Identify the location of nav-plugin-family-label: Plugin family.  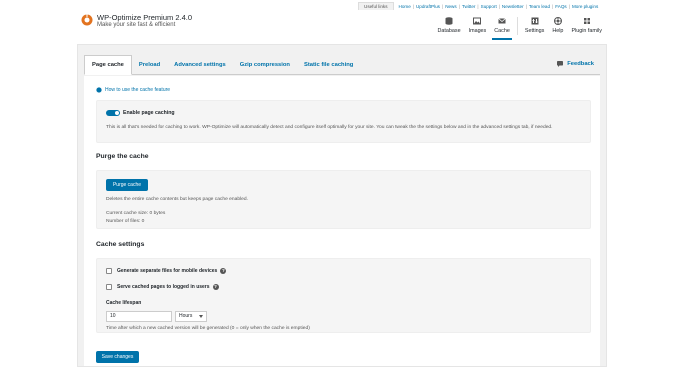
(586, 31).